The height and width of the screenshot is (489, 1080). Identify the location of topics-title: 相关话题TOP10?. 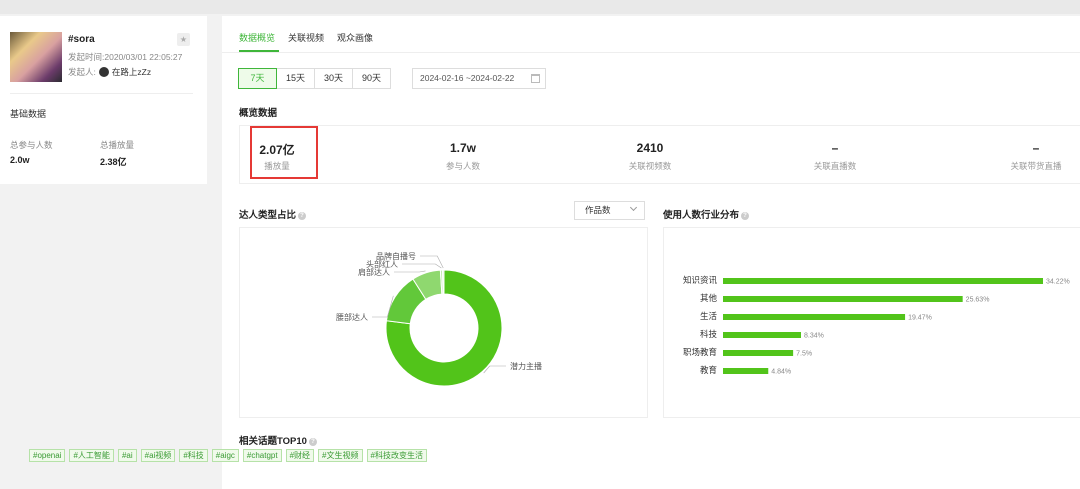
(278, 440).